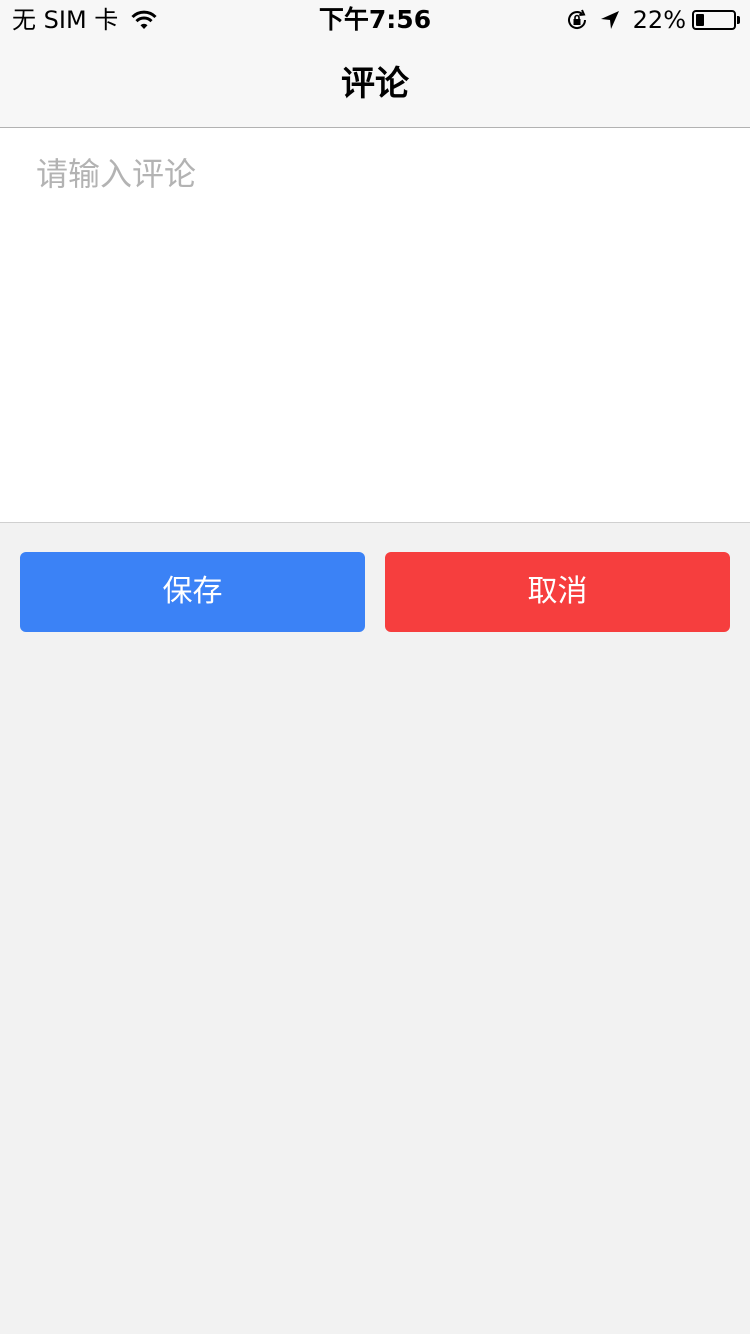 Image resolution: width=750 pixels, height=1334 pixels. What do you see at coordinates (576, 19) in the screenshot?
I see `rotation-lock-icon` at bounding box center [576, 19].